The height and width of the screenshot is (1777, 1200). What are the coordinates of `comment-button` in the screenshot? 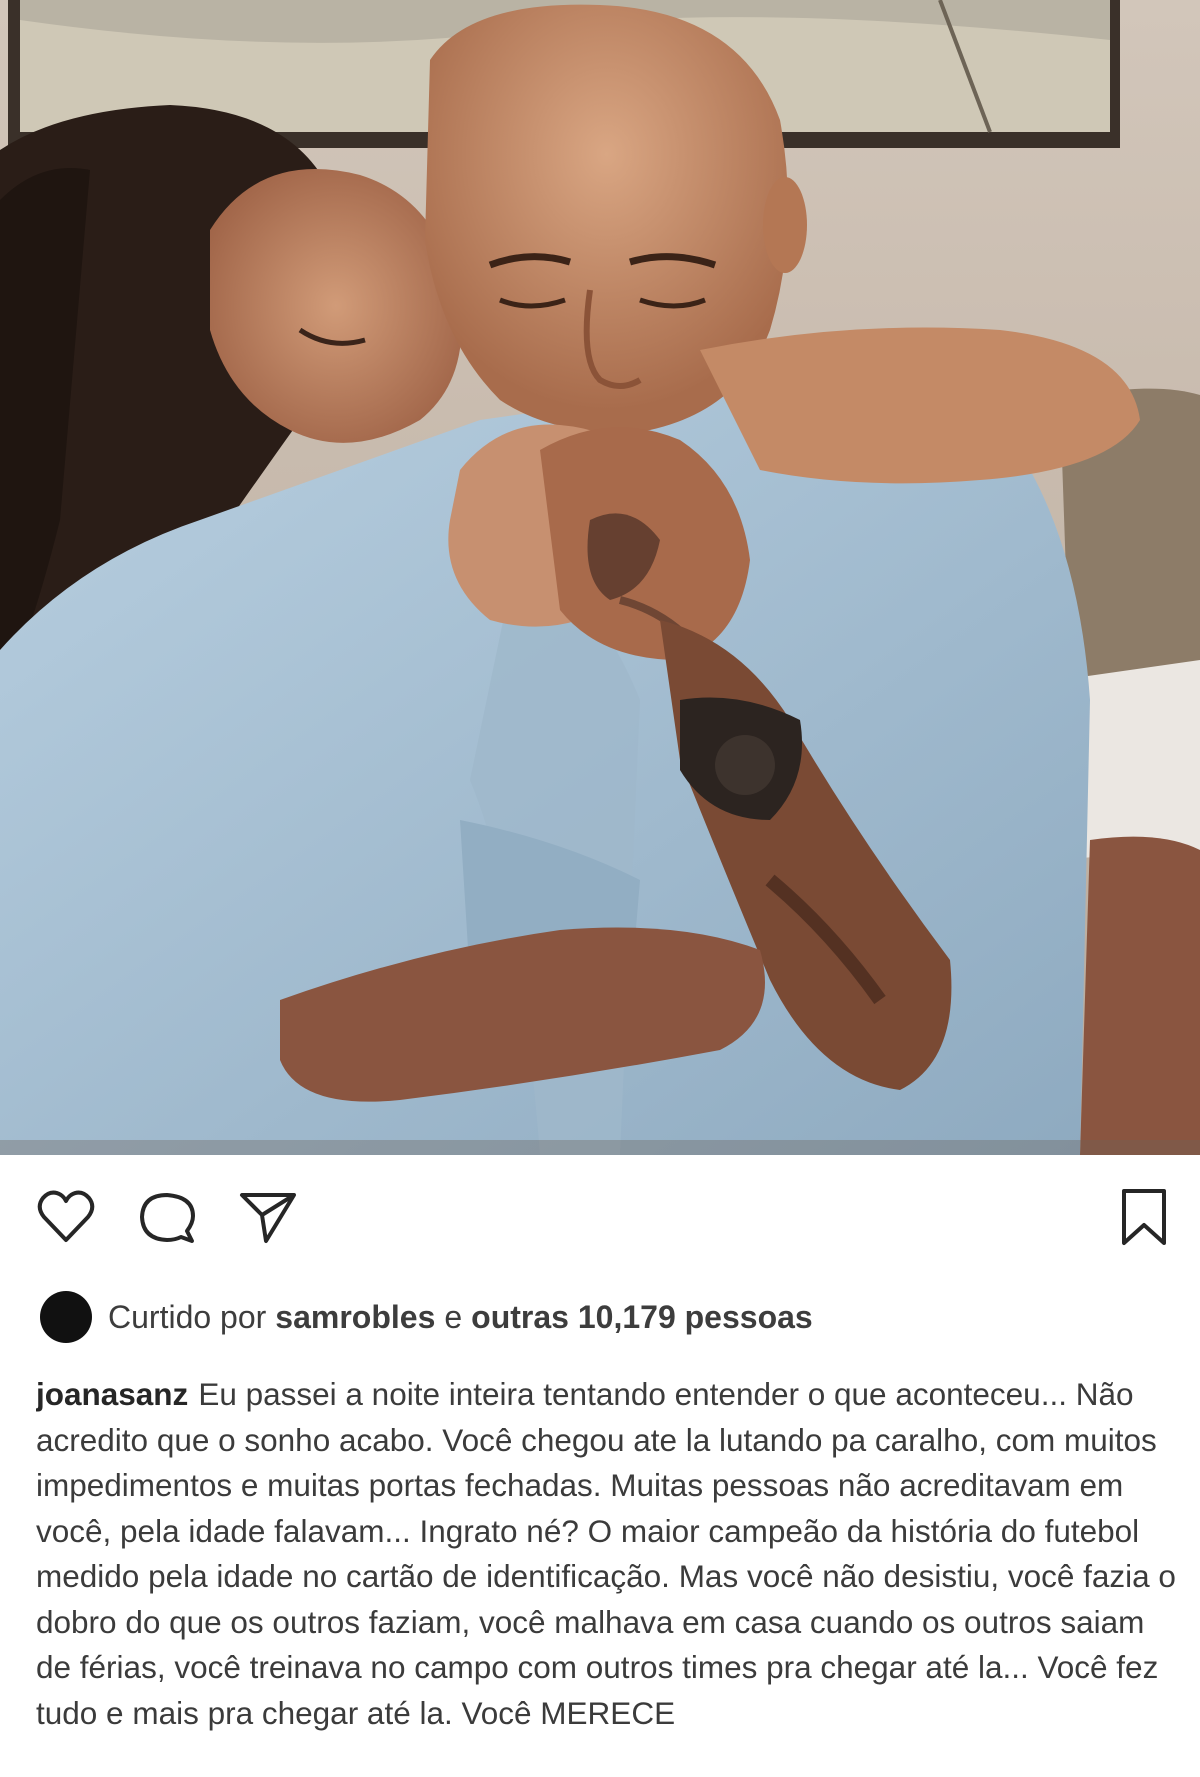 It's located at (167, 1217).